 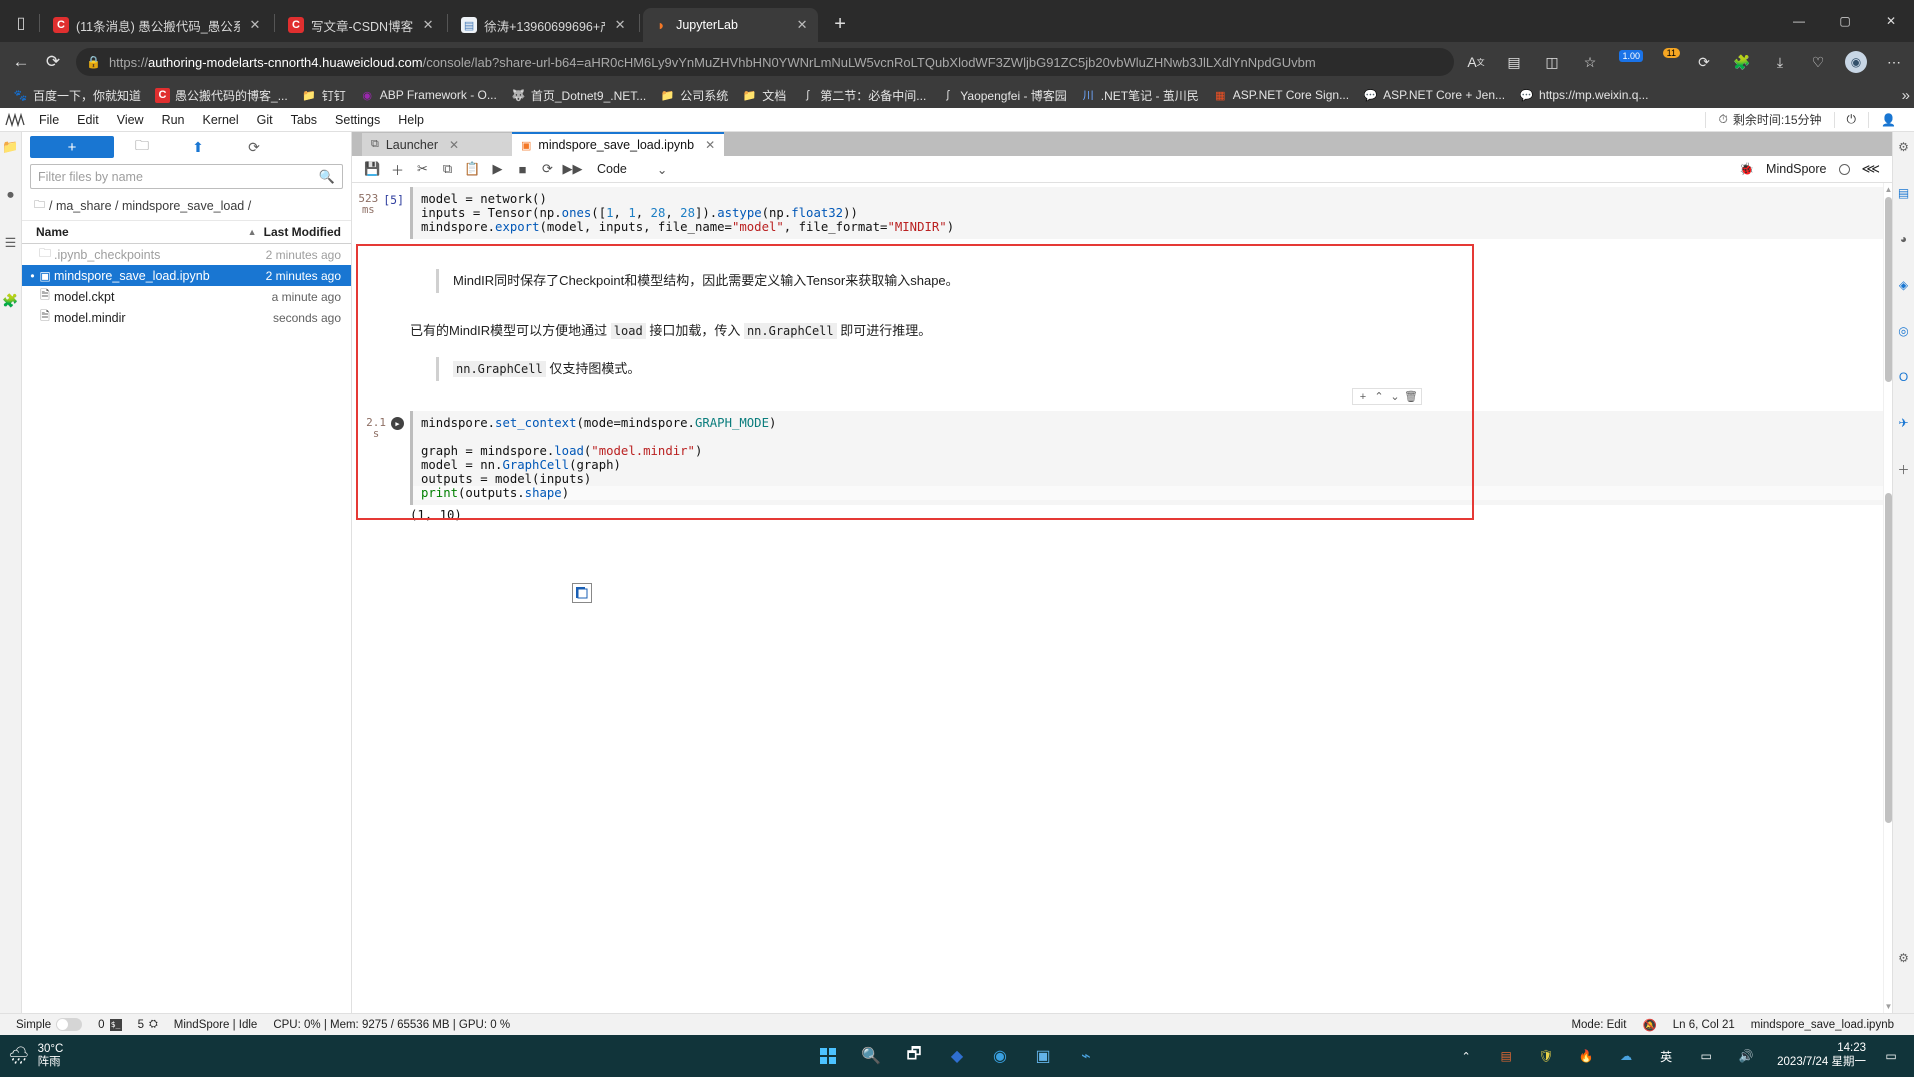 I want to click on scroll-up-arrow-icon: ▲, so click(x=1888, y=189).